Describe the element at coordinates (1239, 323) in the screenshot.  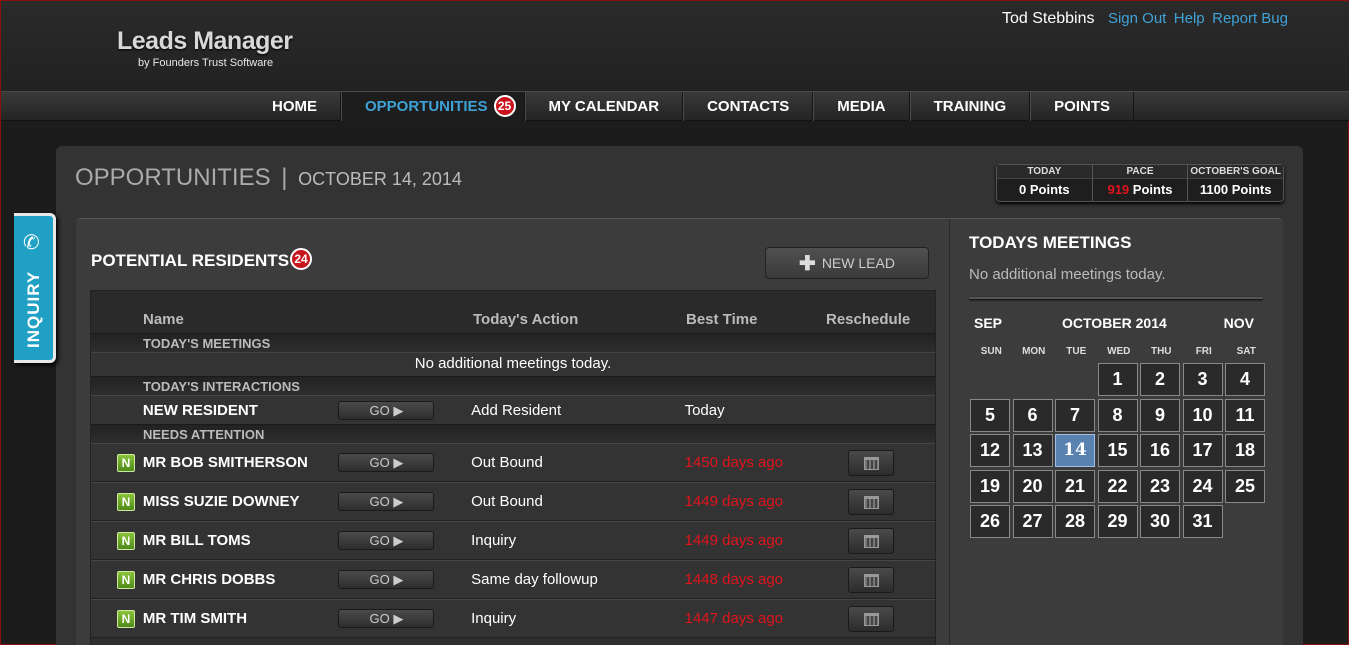
I see `calendar-next-month: NOV` at that location.